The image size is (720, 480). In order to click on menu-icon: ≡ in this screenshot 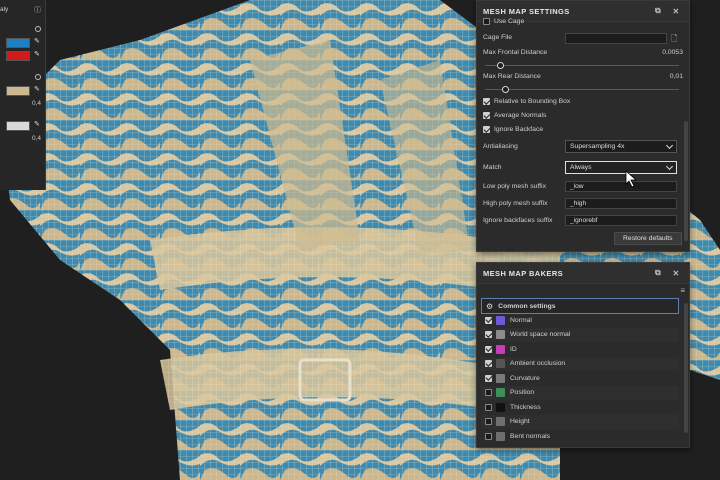, I will do `click(682, 290)`.